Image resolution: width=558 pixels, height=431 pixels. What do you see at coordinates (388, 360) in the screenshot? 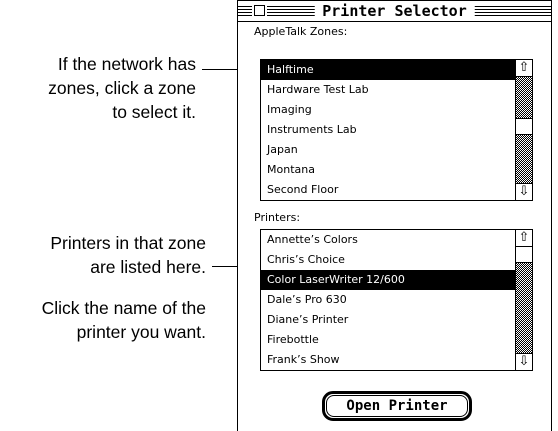
I see `printer-item: Frank’s Show` at bounding box center [388, 360].